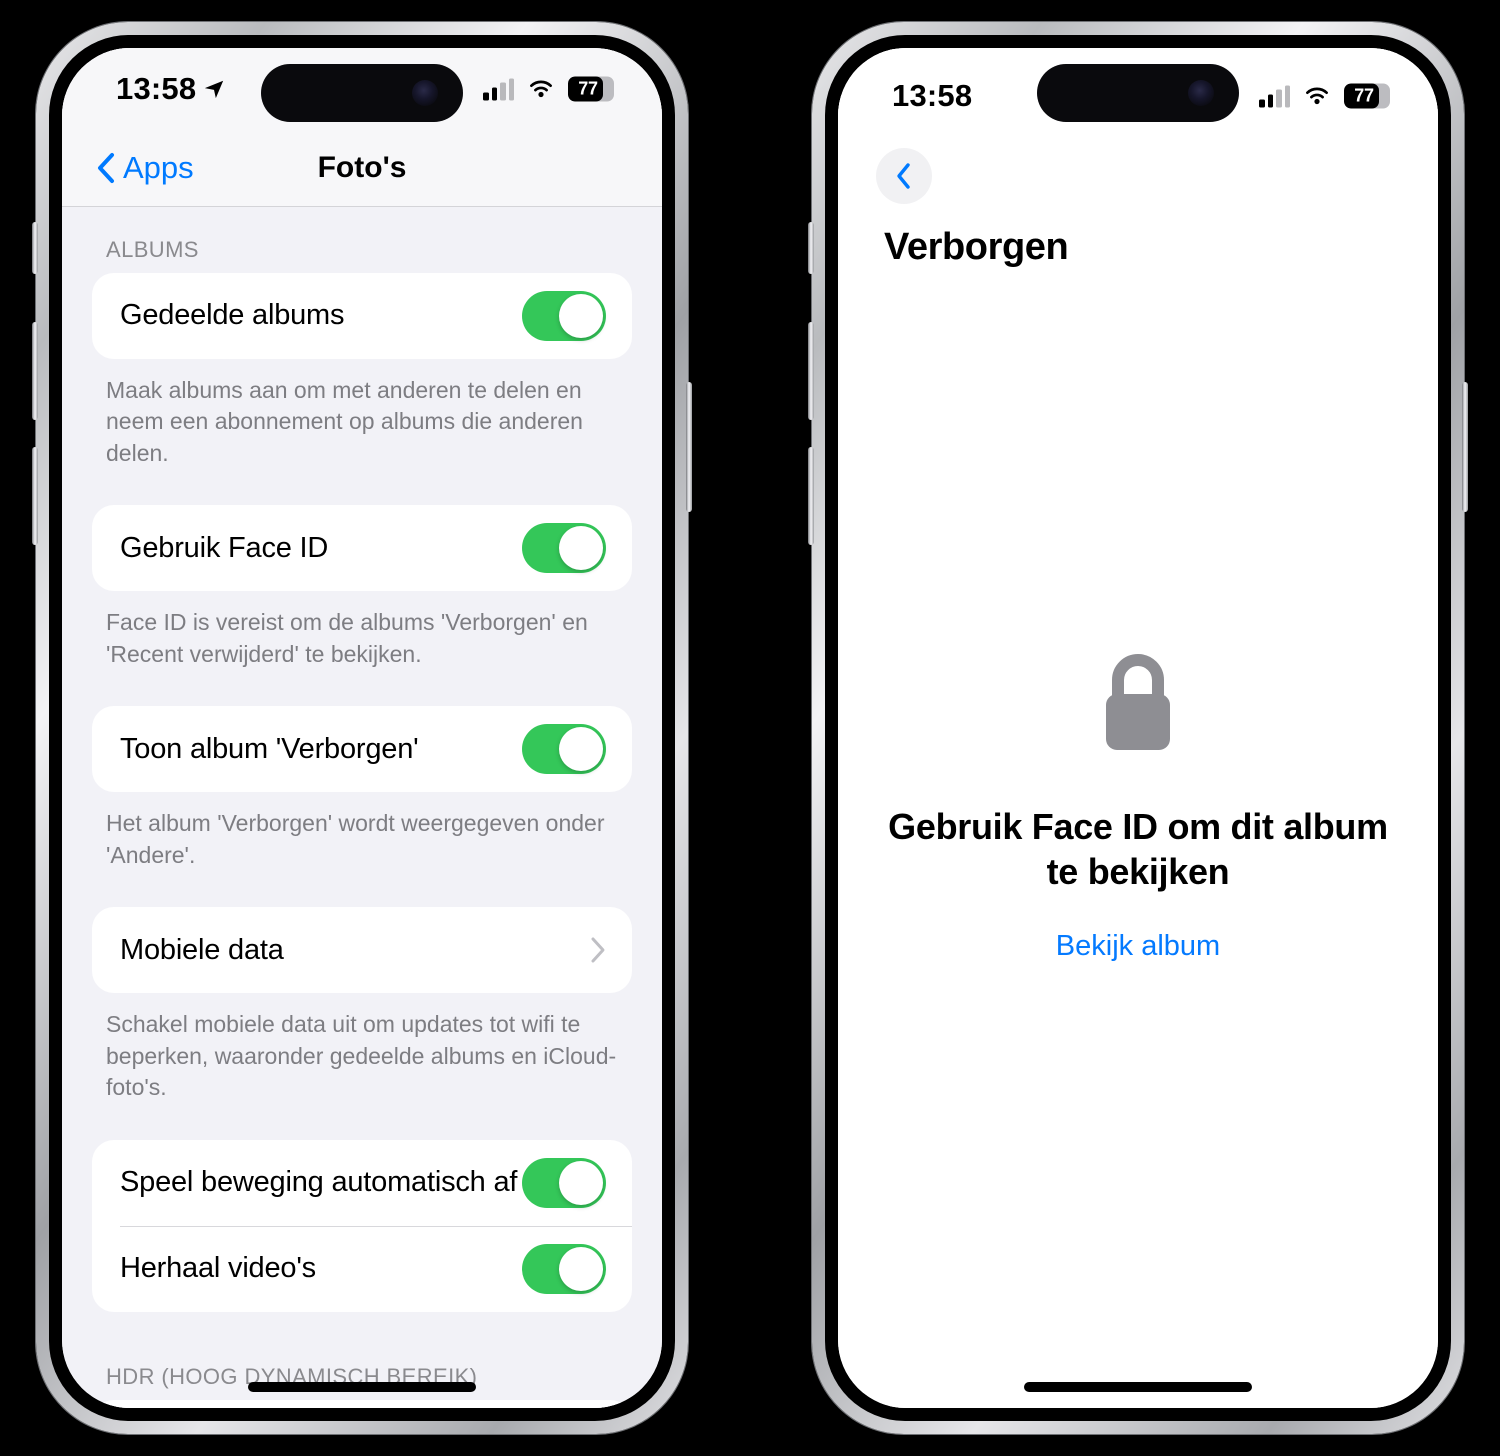 This screenshot has width=1500, height=1456. I want to click on row-label: Mobiele data, so click(202, 949).